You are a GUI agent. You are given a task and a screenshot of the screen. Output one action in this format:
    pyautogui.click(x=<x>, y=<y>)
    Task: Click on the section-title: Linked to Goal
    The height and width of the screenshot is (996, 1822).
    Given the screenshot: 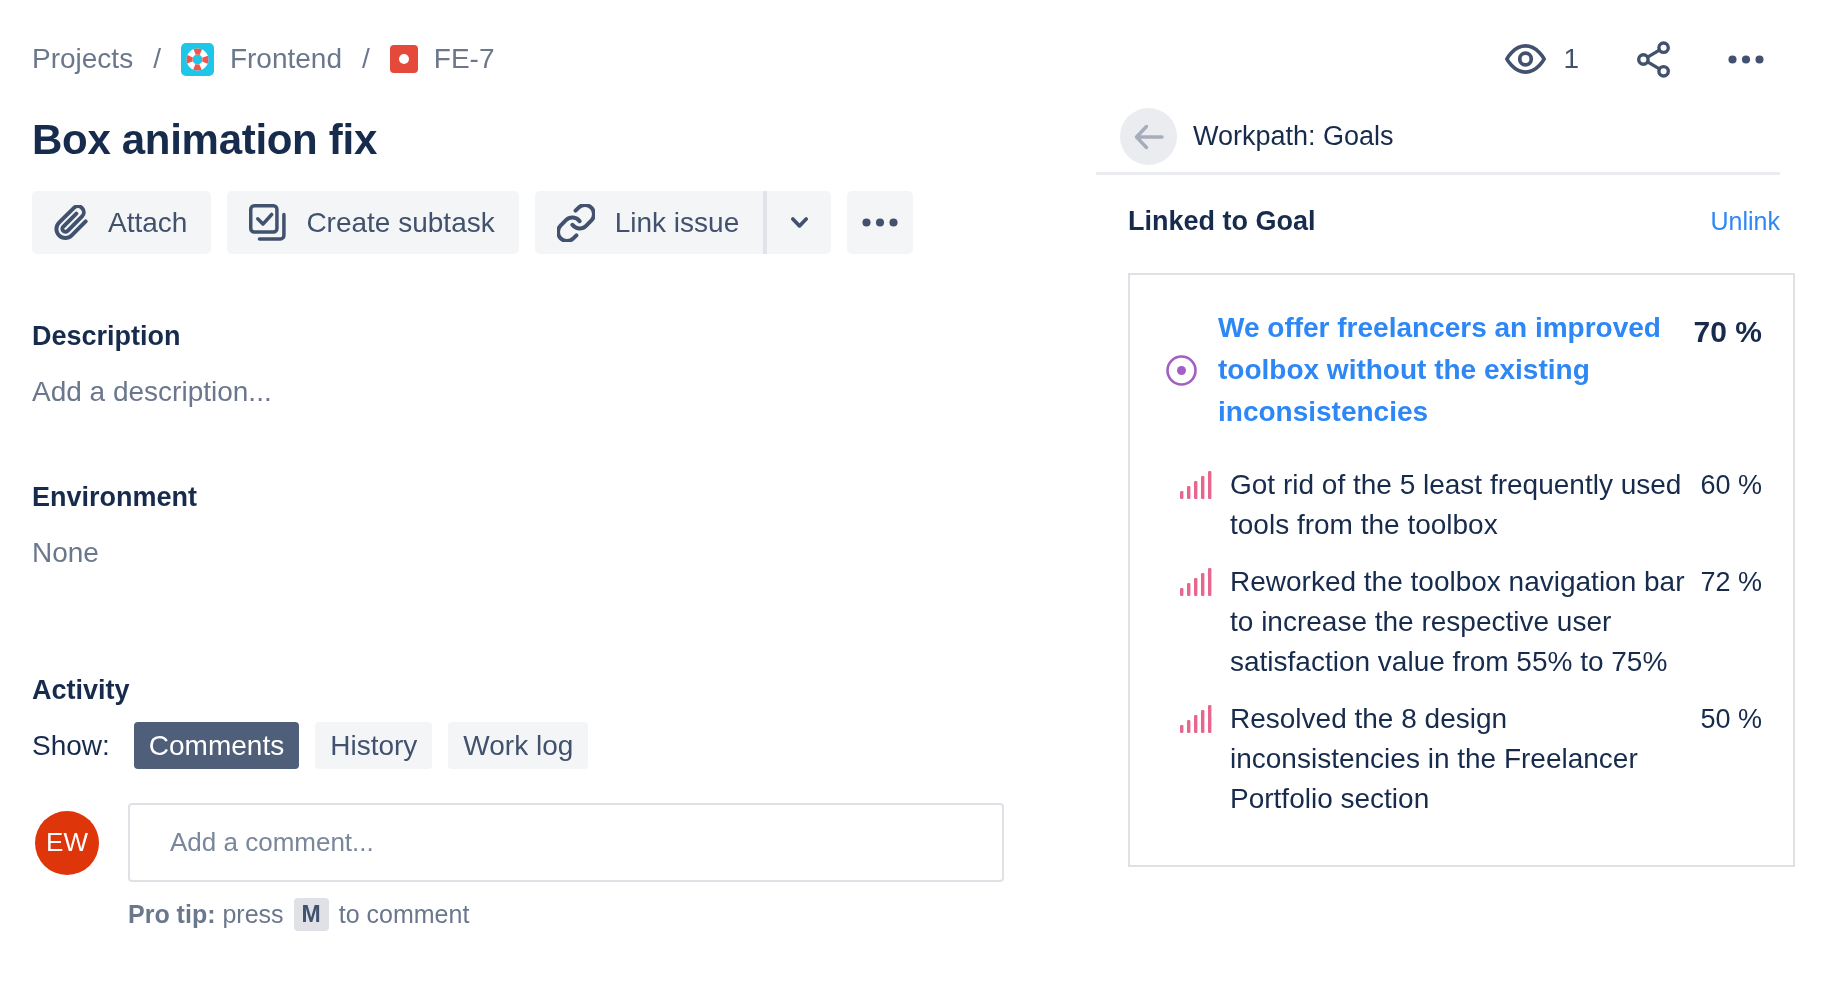 What is the action you would take?
    pyautogui.click(x=1222, y=221)
    